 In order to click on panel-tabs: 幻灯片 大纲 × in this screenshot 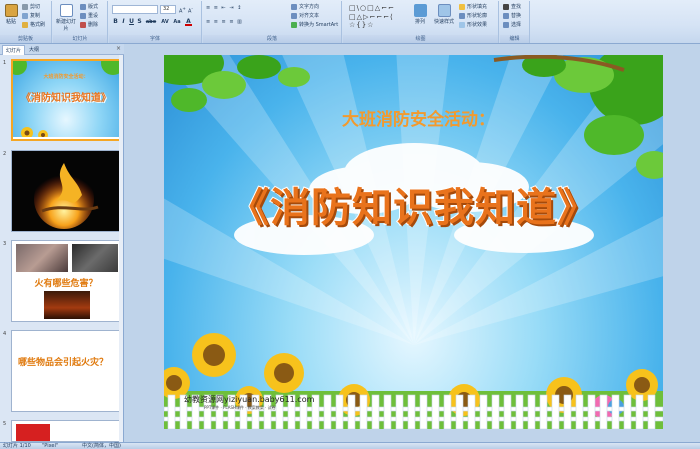, I will do `click(62, 49)`.